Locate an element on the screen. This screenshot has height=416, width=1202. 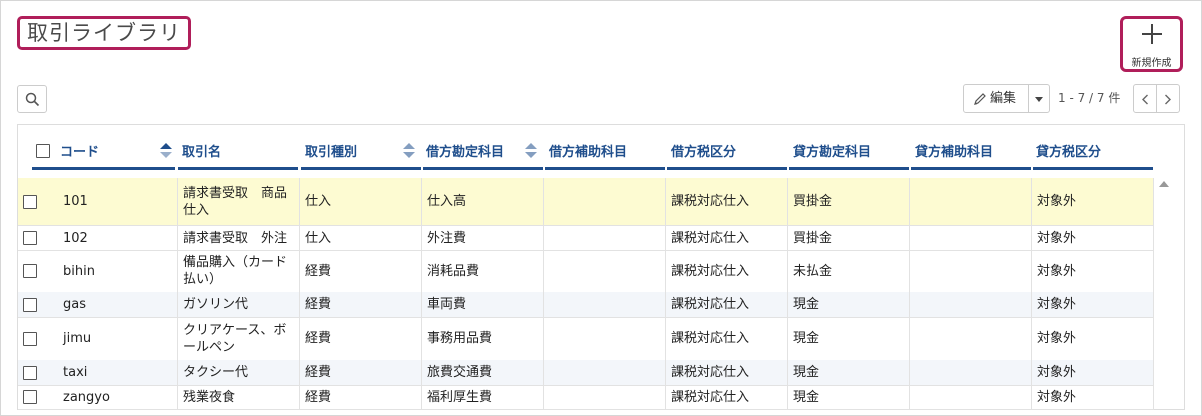
vertical-scrollbar is located at coordinates (1164, 293).